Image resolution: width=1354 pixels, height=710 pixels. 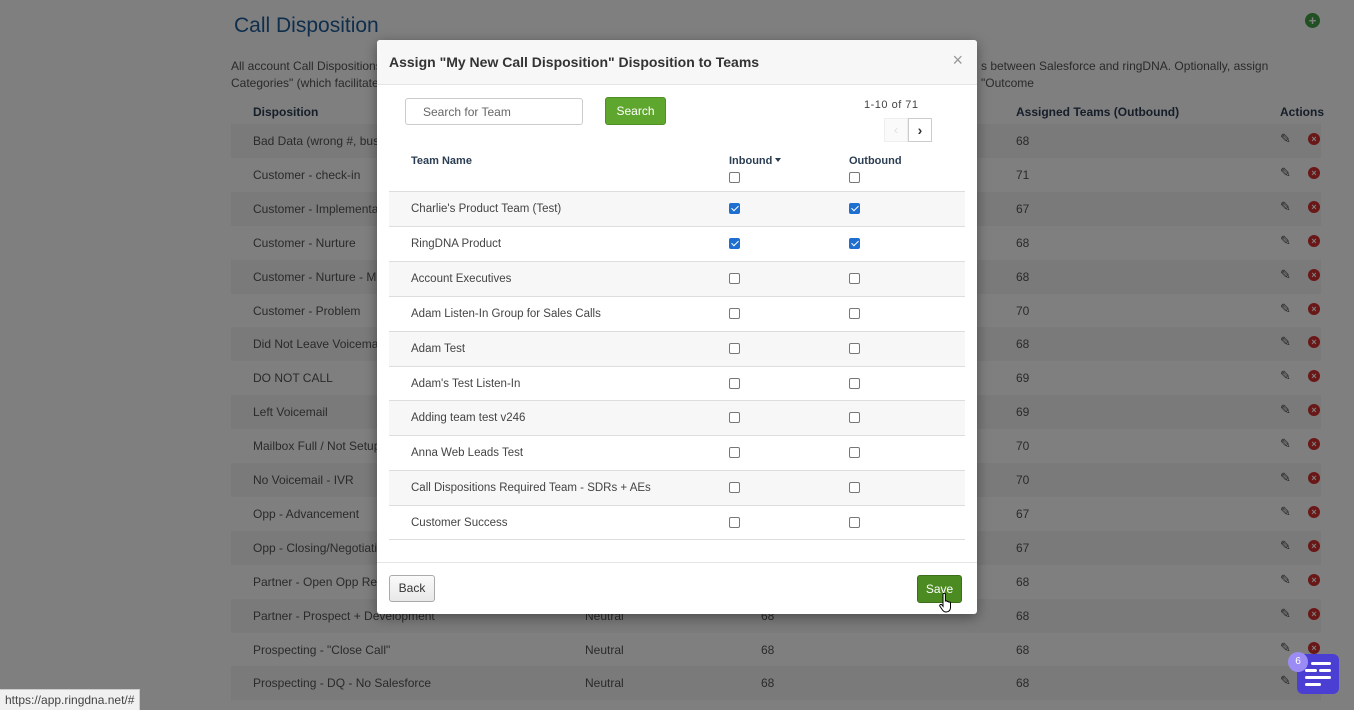 What do you see at coordinates (734, 177) in the screenshot?
I see `select-all-inbound-checkbox` at bounding box center [734, 177].